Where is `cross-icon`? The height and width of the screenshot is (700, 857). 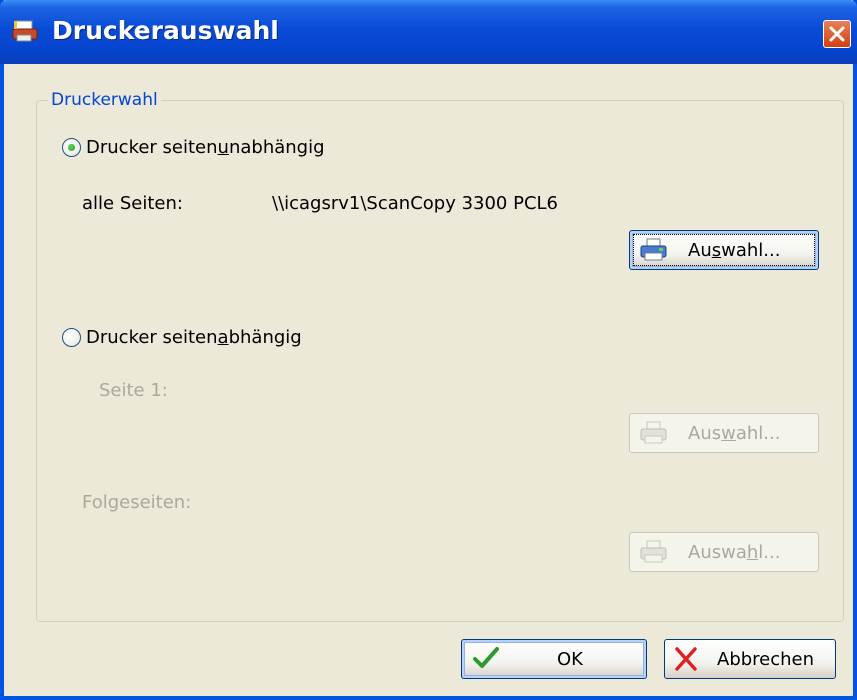
cross-icon is located at coordinates (686, 659).